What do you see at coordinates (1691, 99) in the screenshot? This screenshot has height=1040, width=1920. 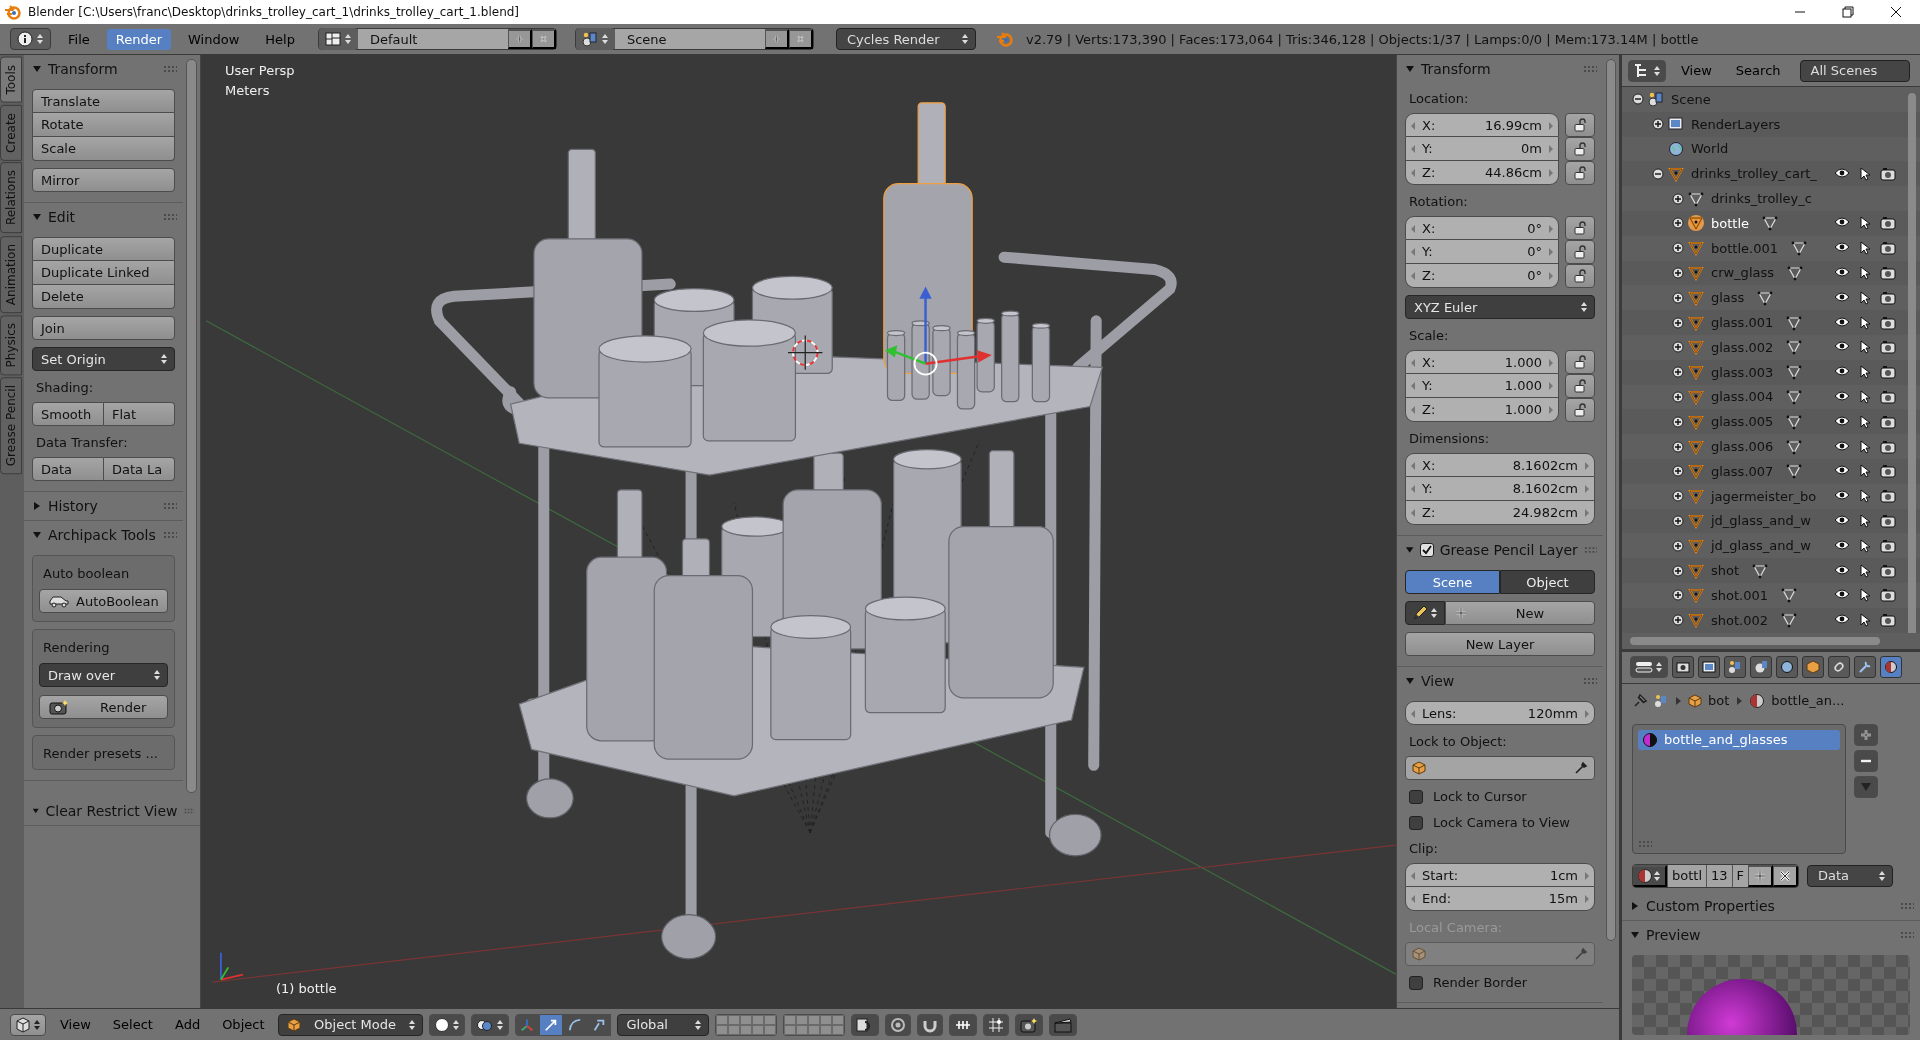 I see `tree-item: Scene` at bounding box center [1691, 99].